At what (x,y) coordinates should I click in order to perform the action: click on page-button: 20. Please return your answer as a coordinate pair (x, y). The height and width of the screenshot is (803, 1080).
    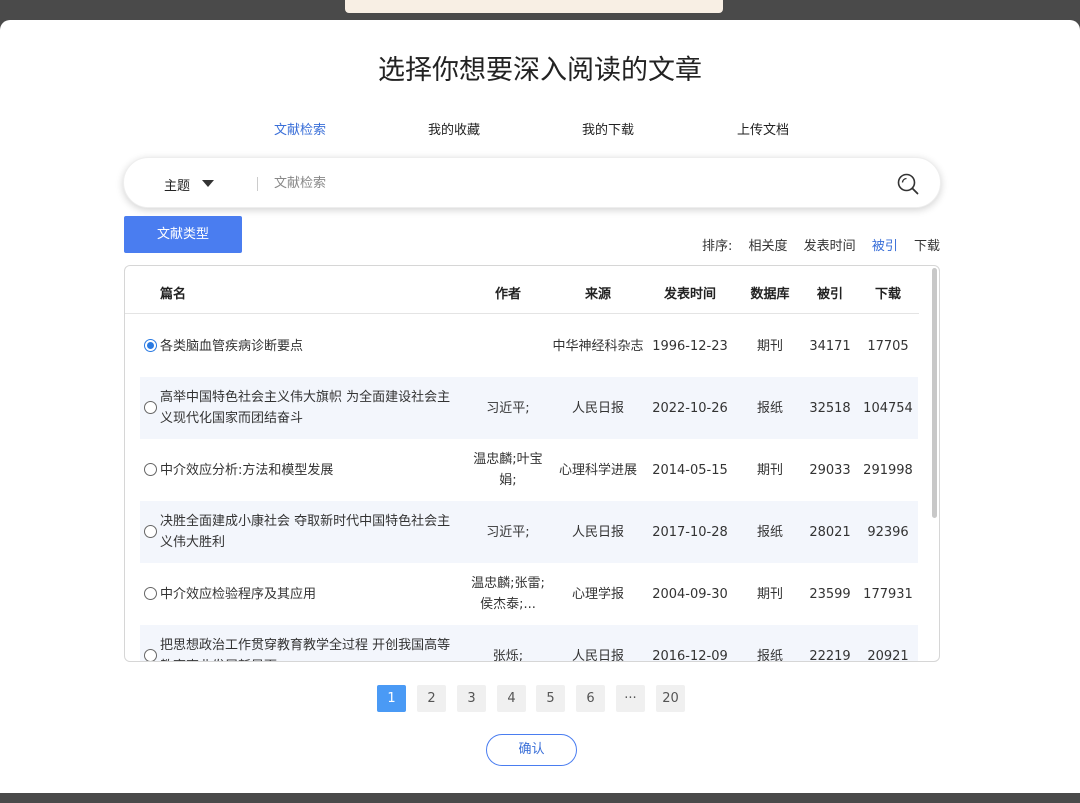
    Looking at the image, I should click on (670, 698).